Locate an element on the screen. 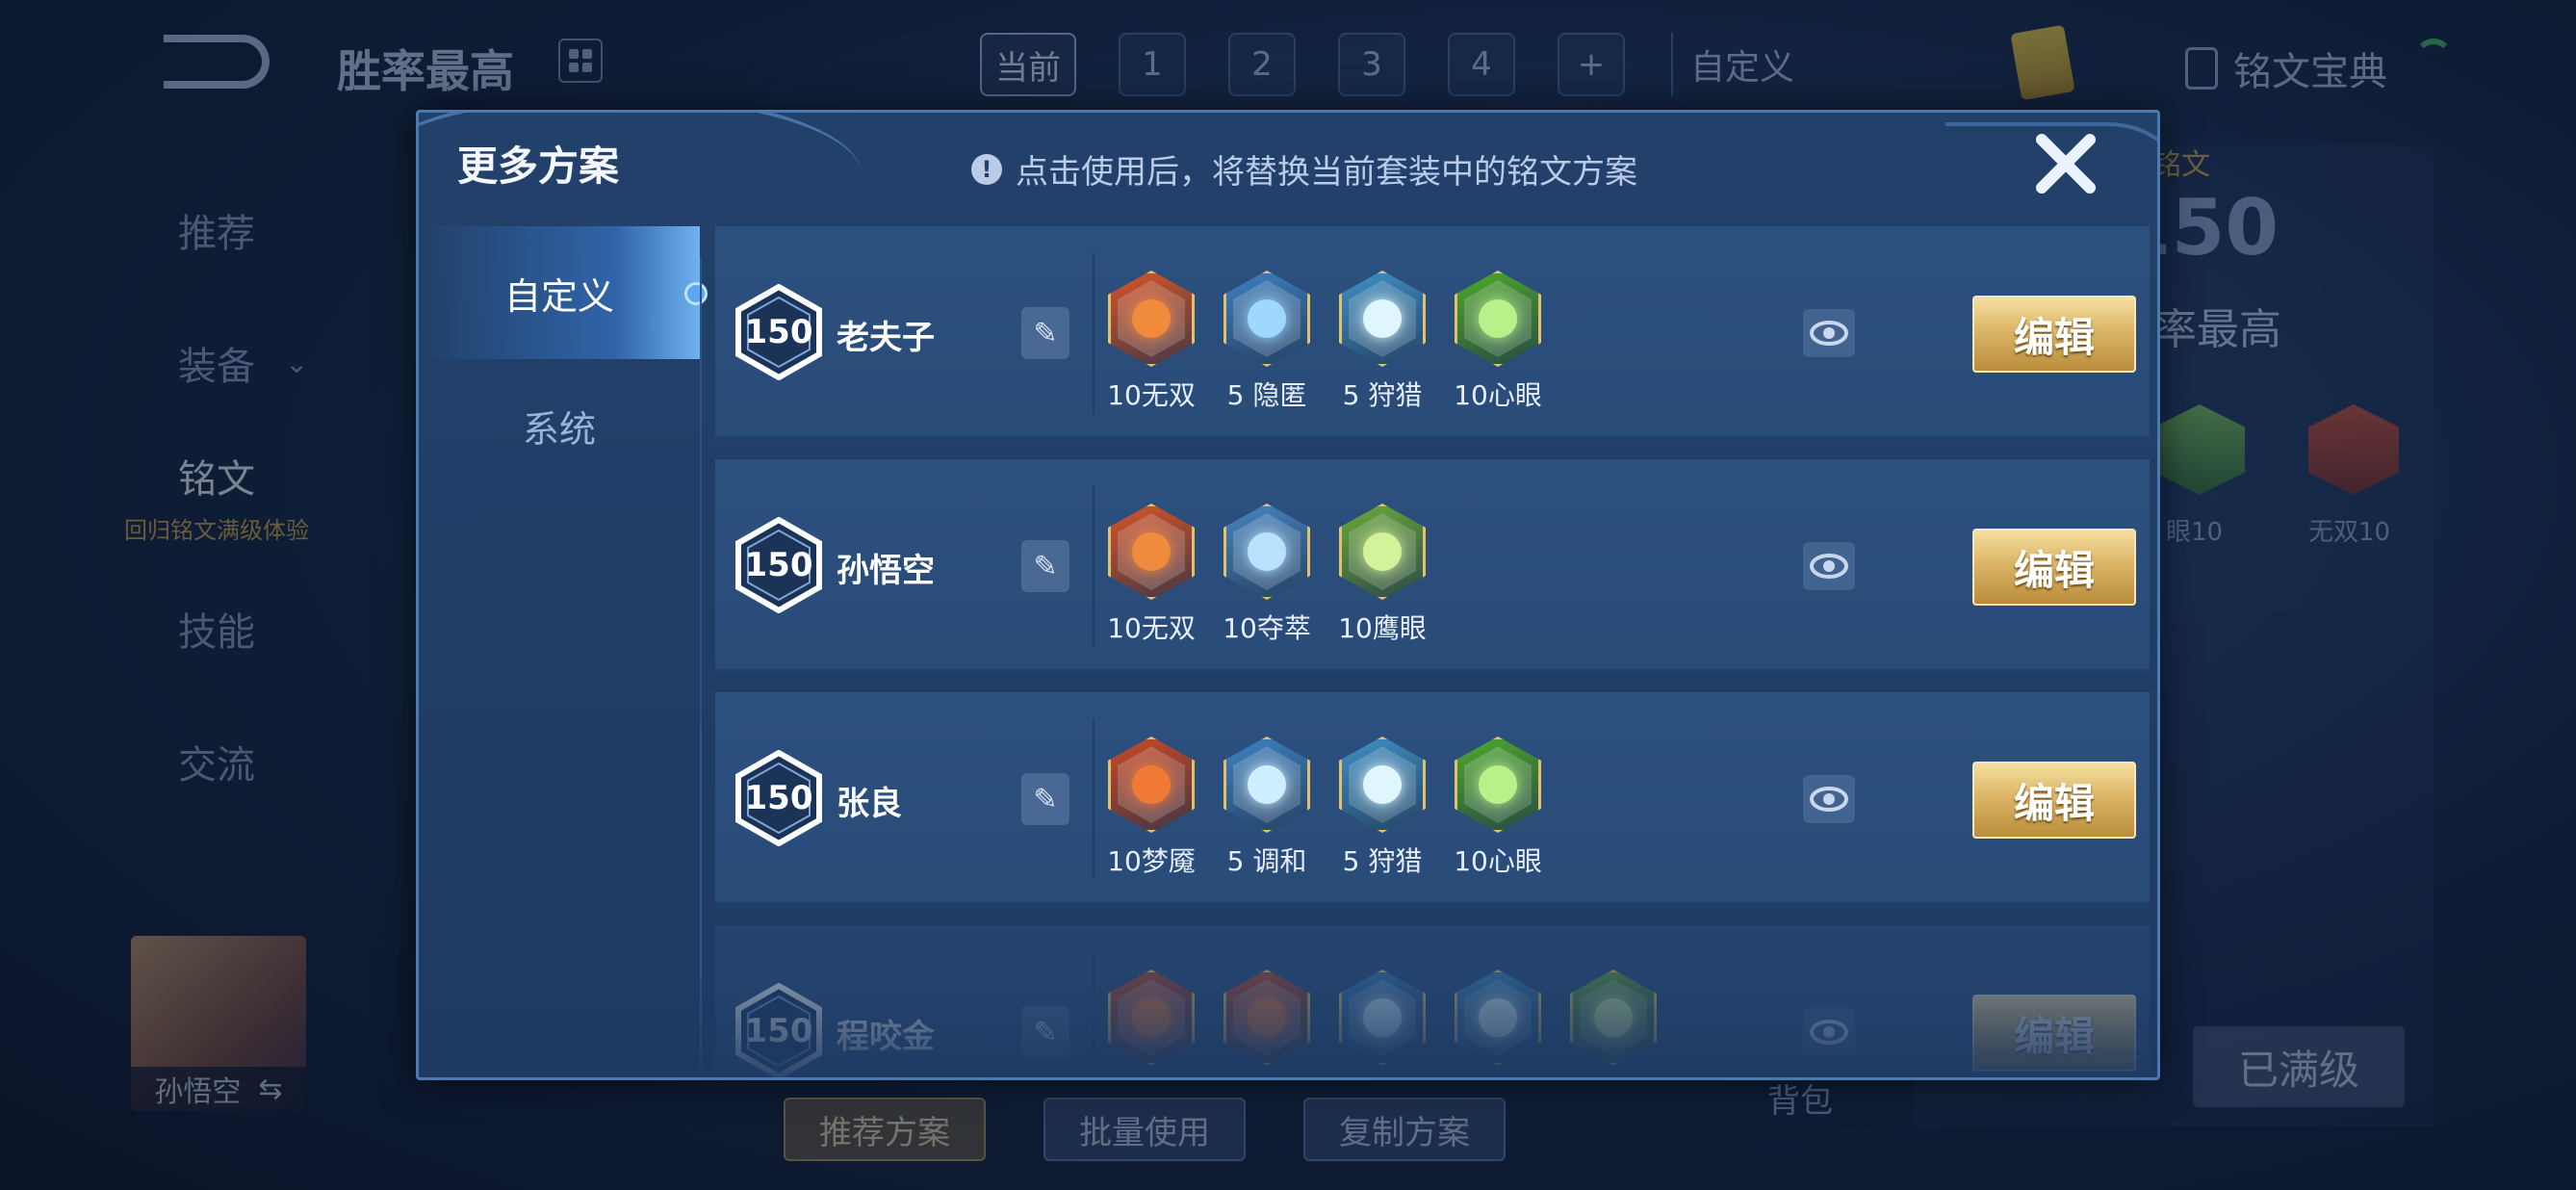 The image size is (2576, 1190). side-item-community: 交流 is located at coordinates (216, 762).